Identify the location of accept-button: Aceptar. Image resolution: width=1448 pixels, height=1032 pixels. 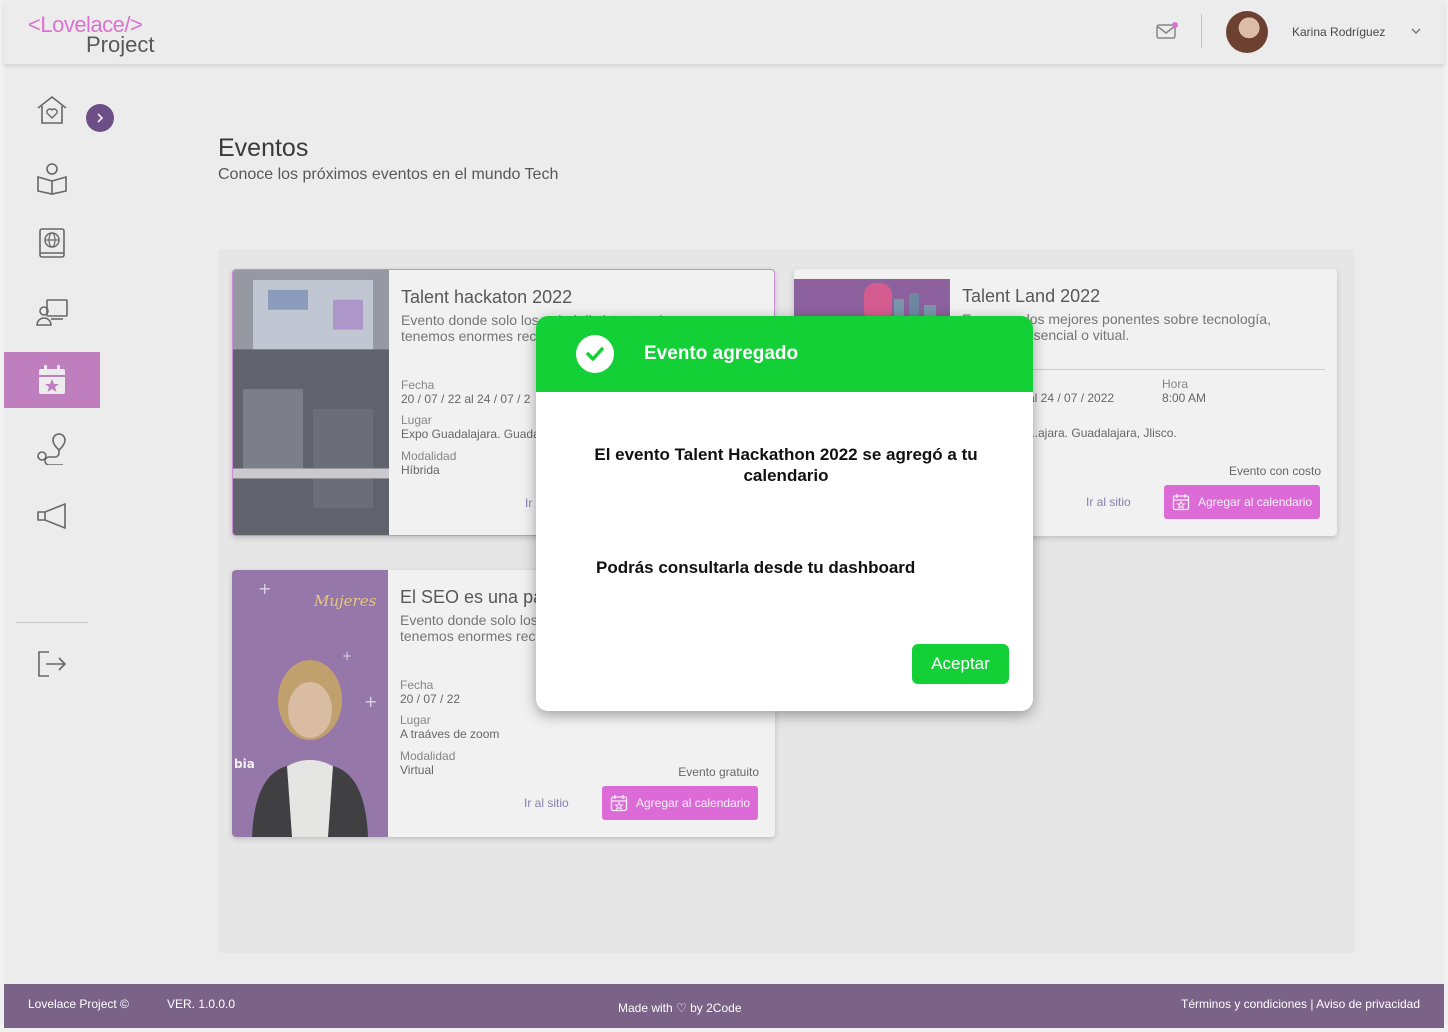
(960, 664).